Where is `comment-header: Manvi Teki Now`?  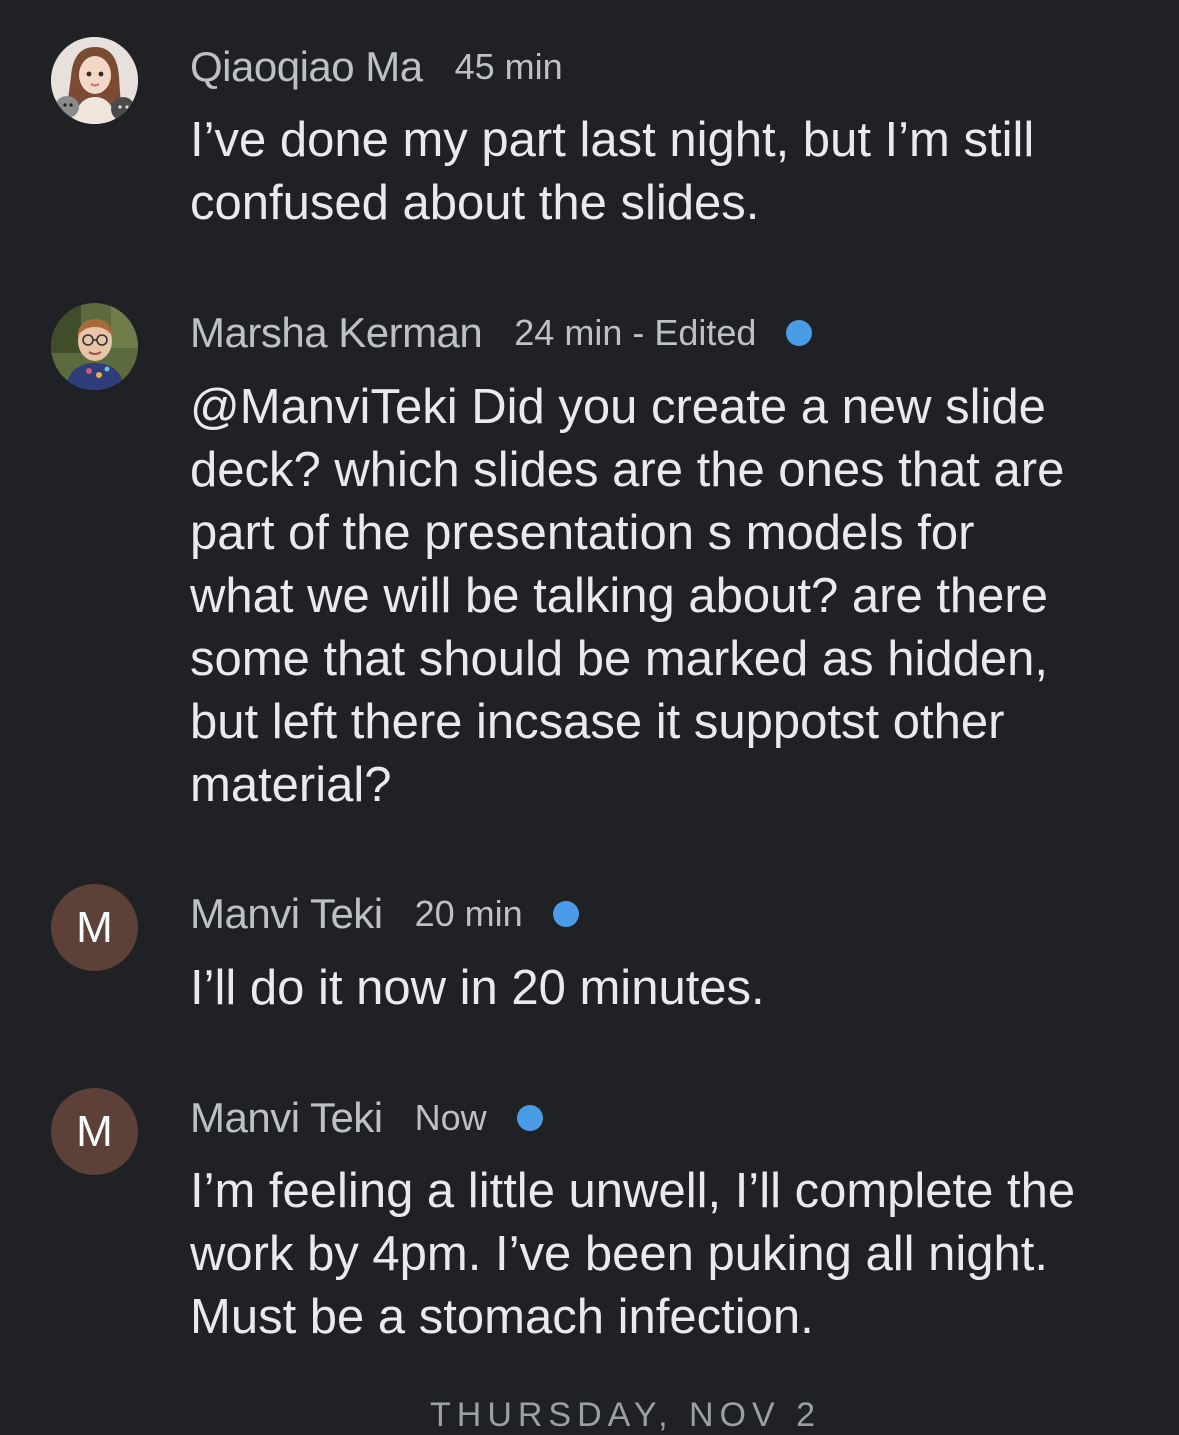
comment-header: Manvi Teki Now is located at coordinates (366, 1118).